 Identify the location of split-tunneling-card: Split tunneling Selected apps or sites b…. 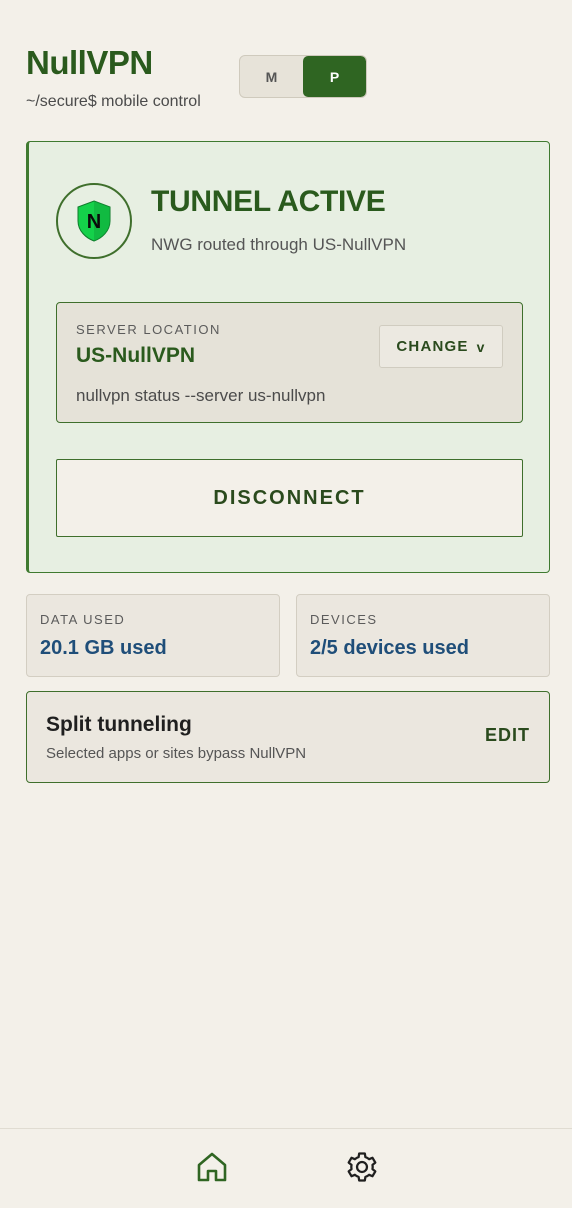
(288, 737).